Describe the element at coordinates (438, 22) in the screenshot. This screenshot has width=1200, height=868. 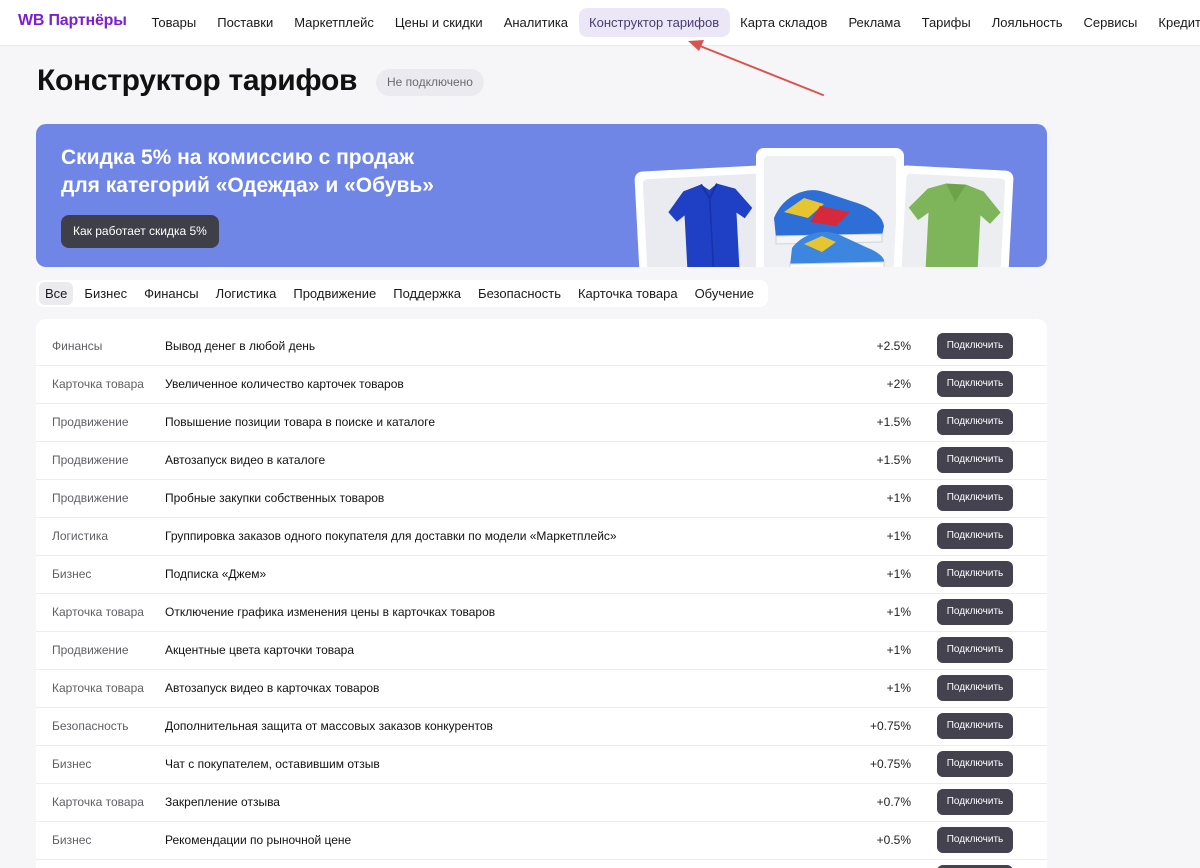
I see `nav-link-3: Цены и скидки` at that location.